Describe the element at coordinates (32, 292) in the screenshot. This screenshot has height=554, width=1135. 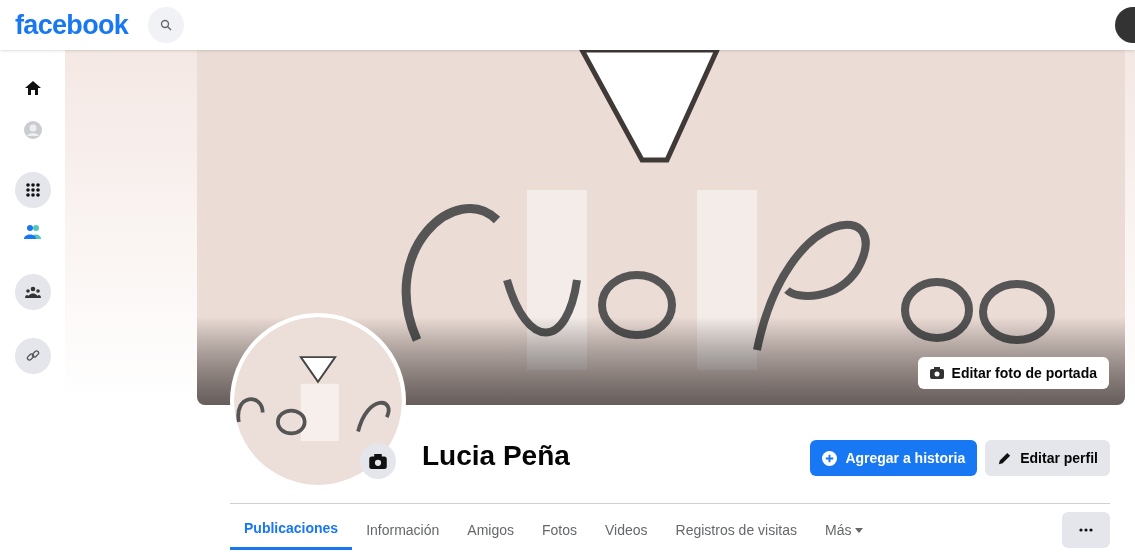
I see `groups-icon` at that location.